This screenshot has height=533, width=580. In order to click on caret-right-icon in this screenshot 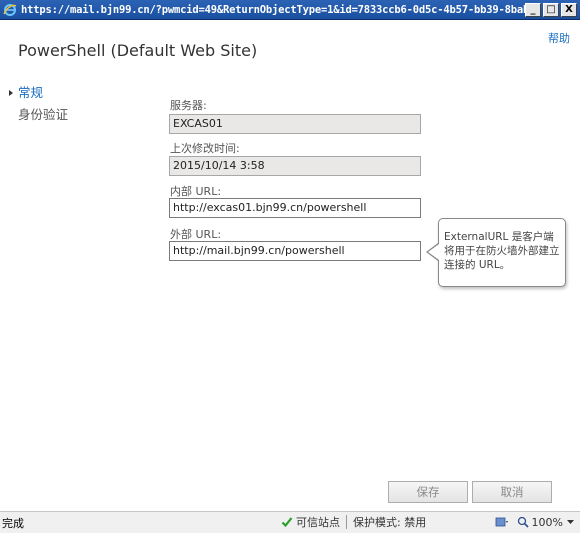, I will do `click(11, 93)`.